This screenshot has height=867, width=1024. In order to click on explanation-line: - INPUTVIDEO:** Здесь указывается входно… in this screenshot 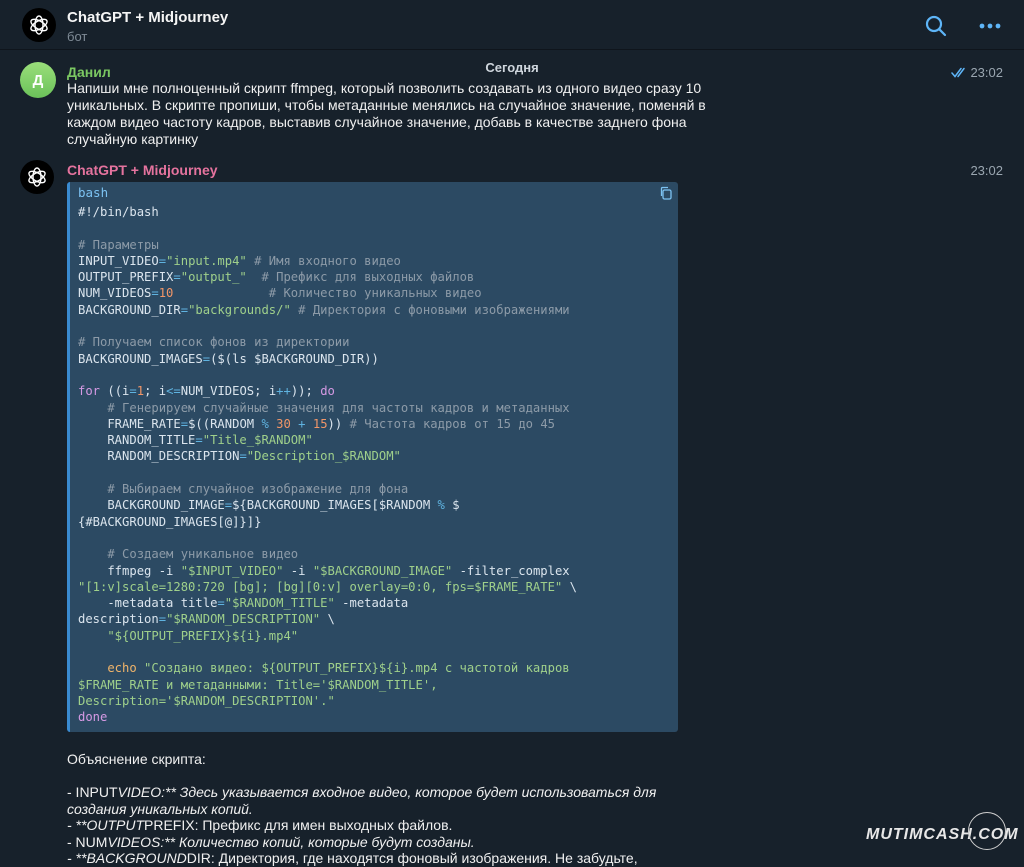, I will do `click(367, 792)`.